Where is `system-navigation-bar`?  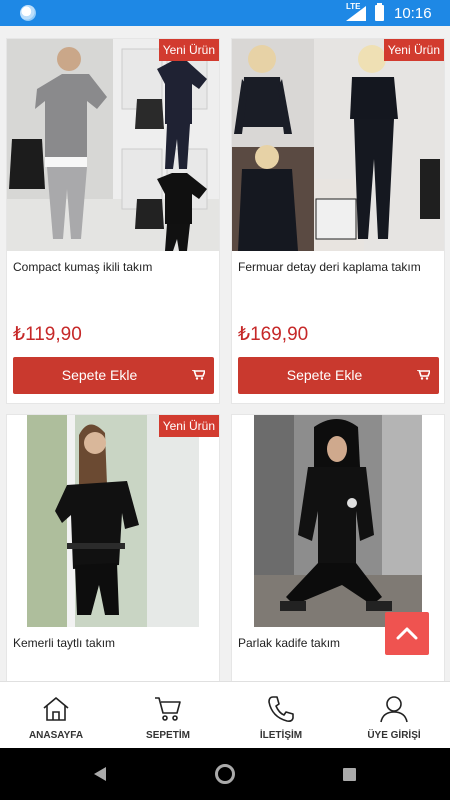 system-navigation-bar is located at coordinates (225, 774).